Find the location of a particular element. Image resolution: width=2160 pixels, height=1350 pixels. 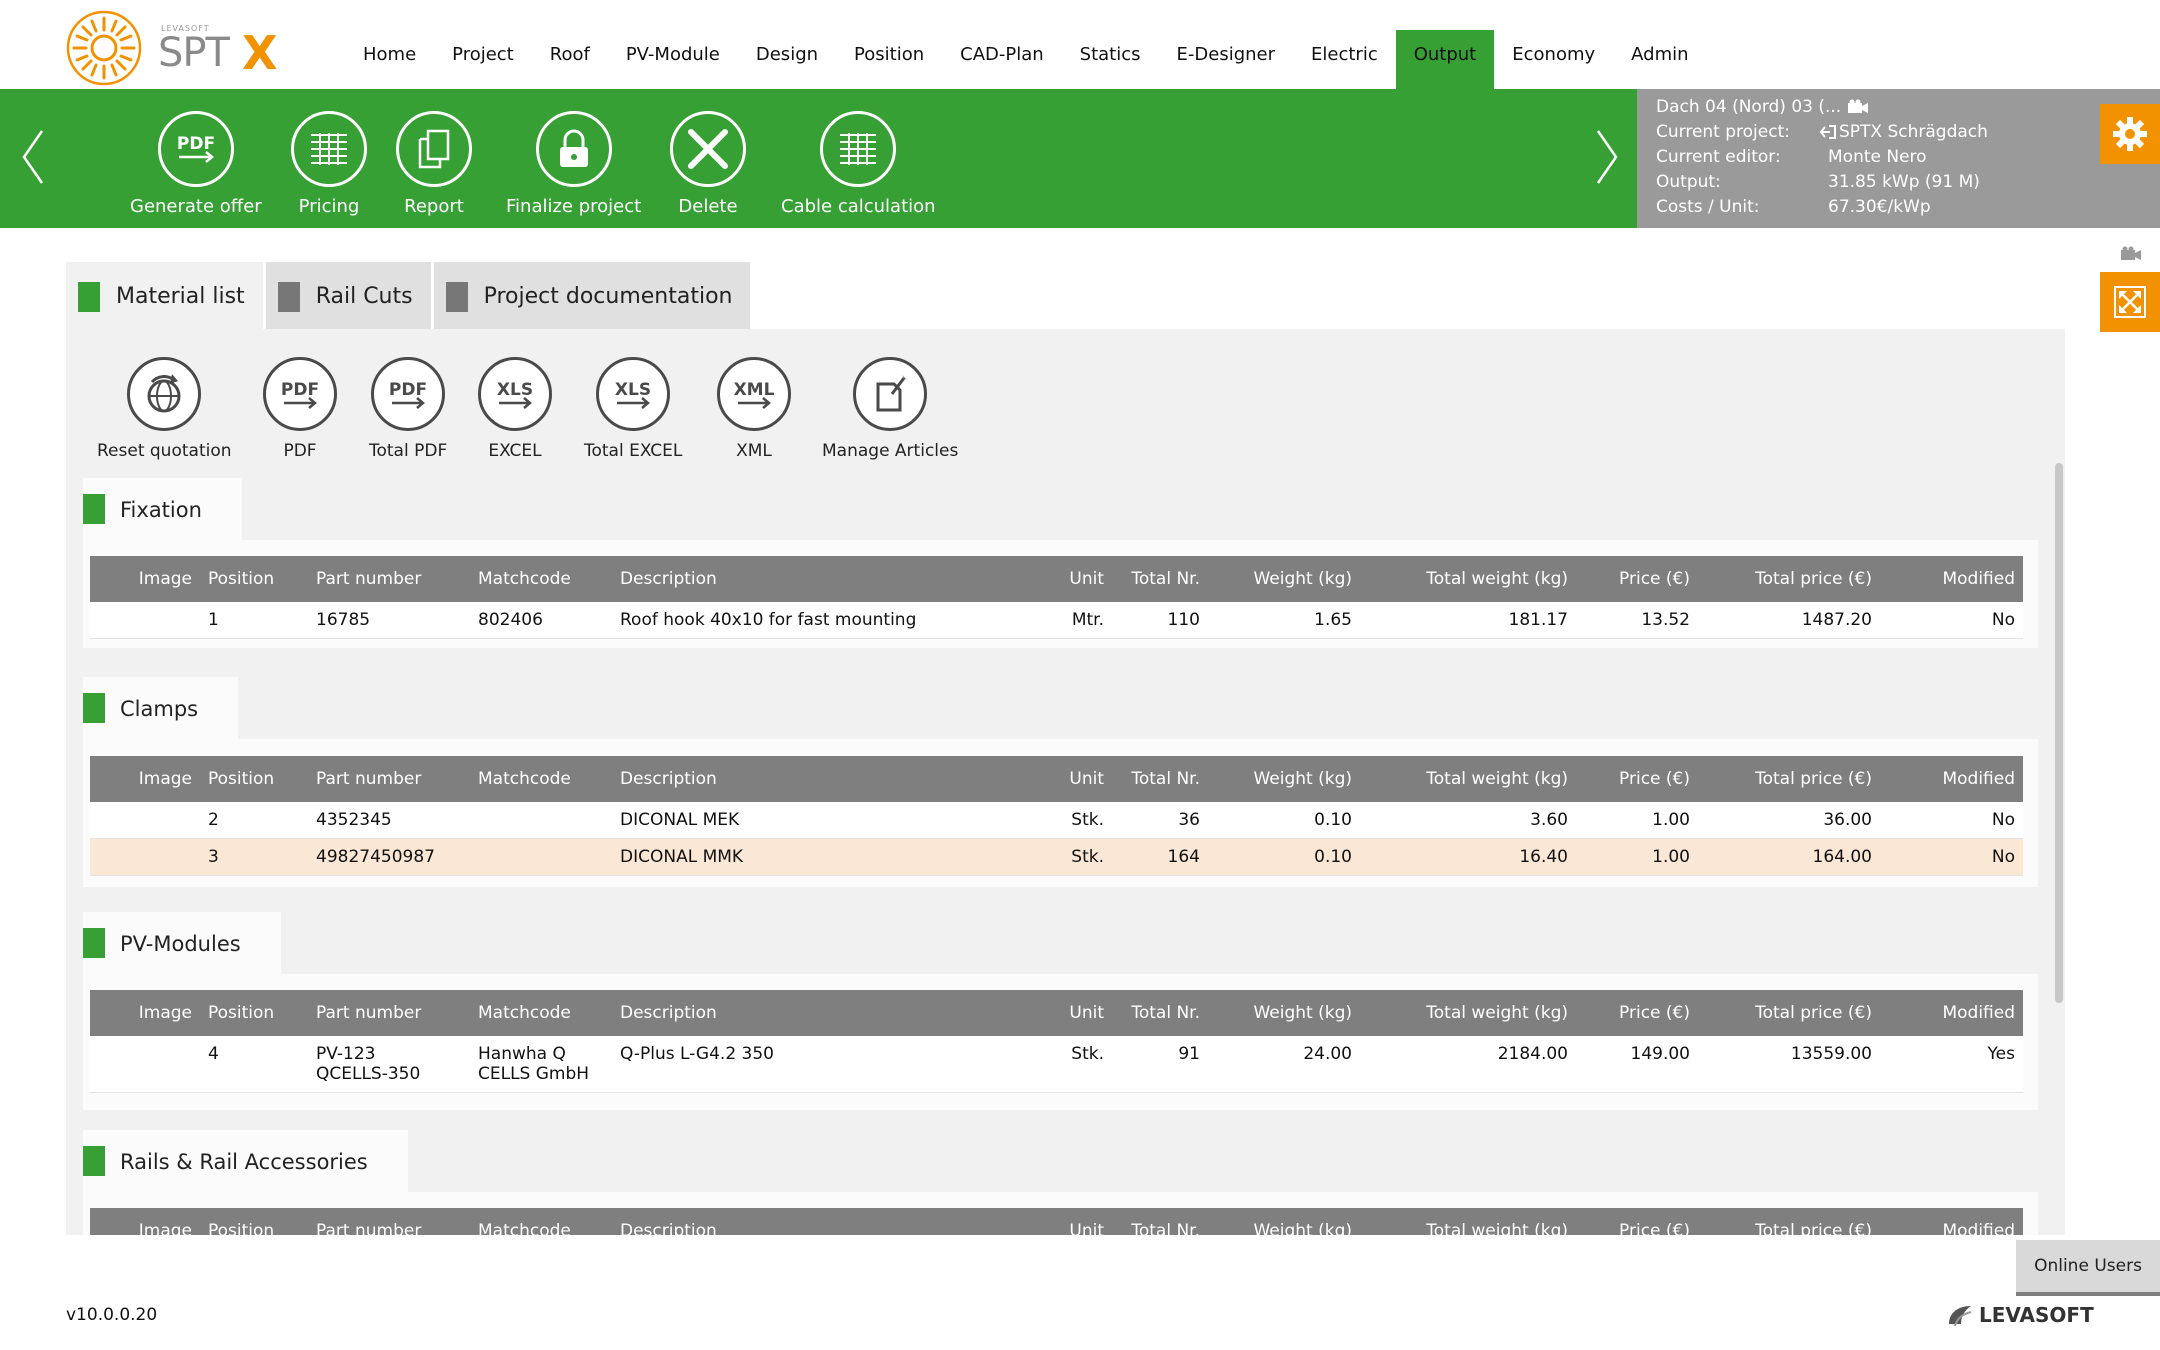

pdf-button: PDF PDF is located at coordinates (300, 409).